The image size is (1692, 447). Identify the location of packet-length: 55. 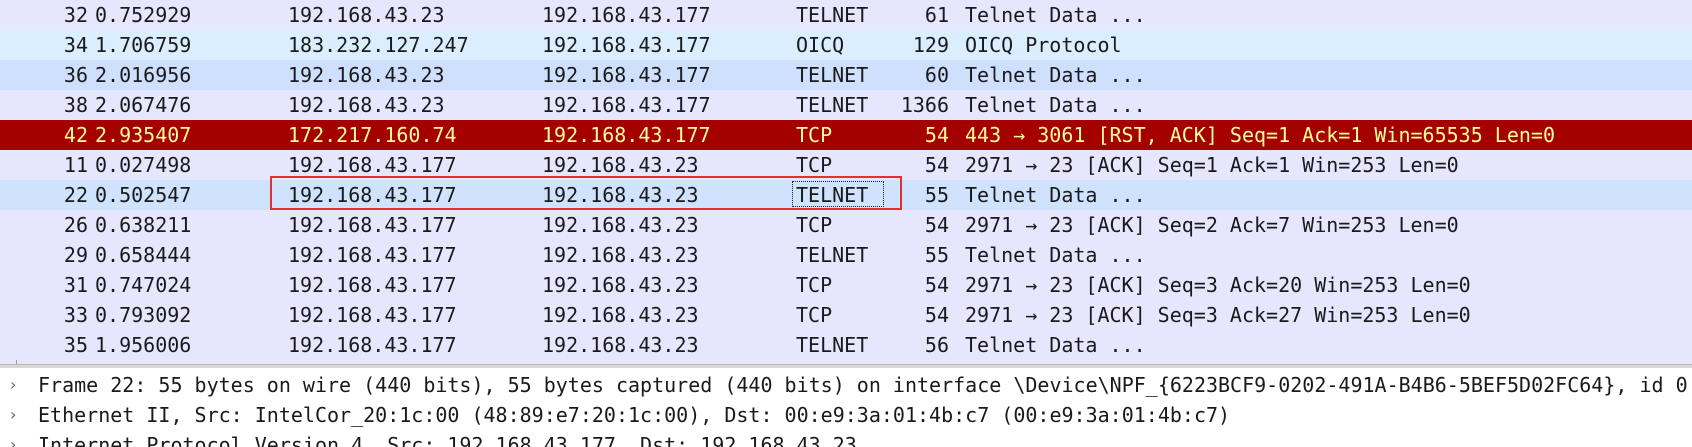
(936, 255).